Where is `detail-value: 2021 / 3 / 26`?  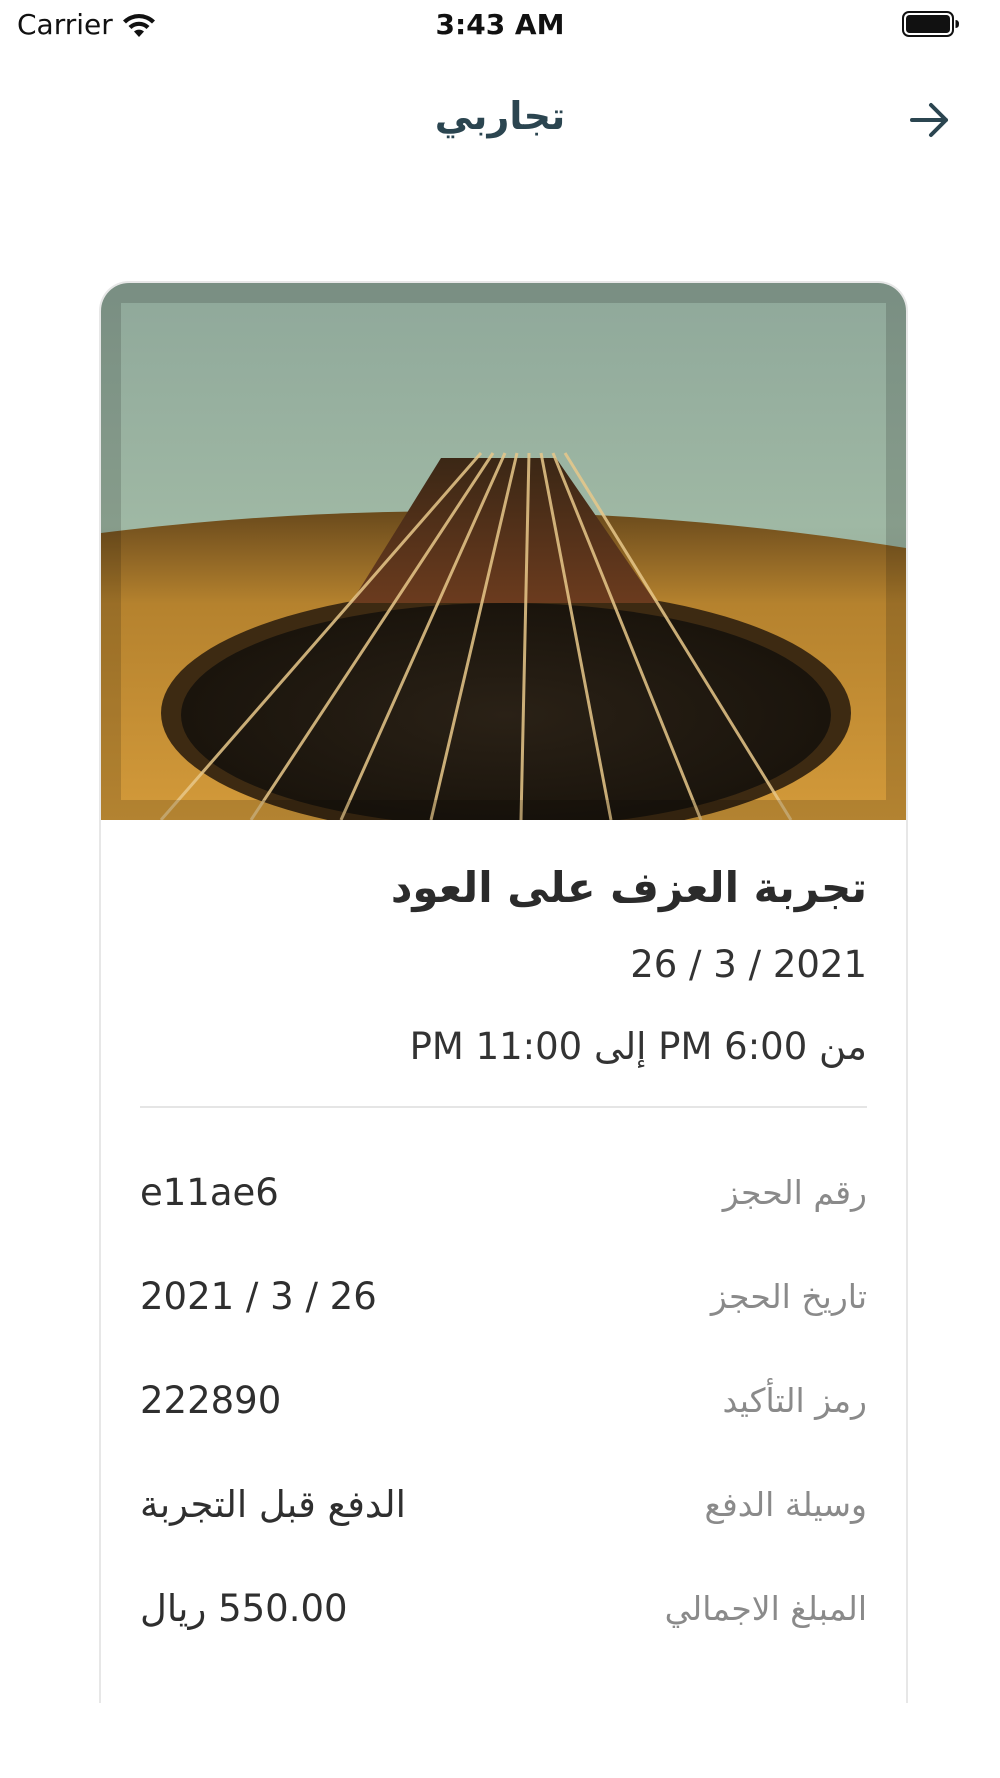 detail-value: 2021 / 3 / 26 is located at coordinates (258, 1296).